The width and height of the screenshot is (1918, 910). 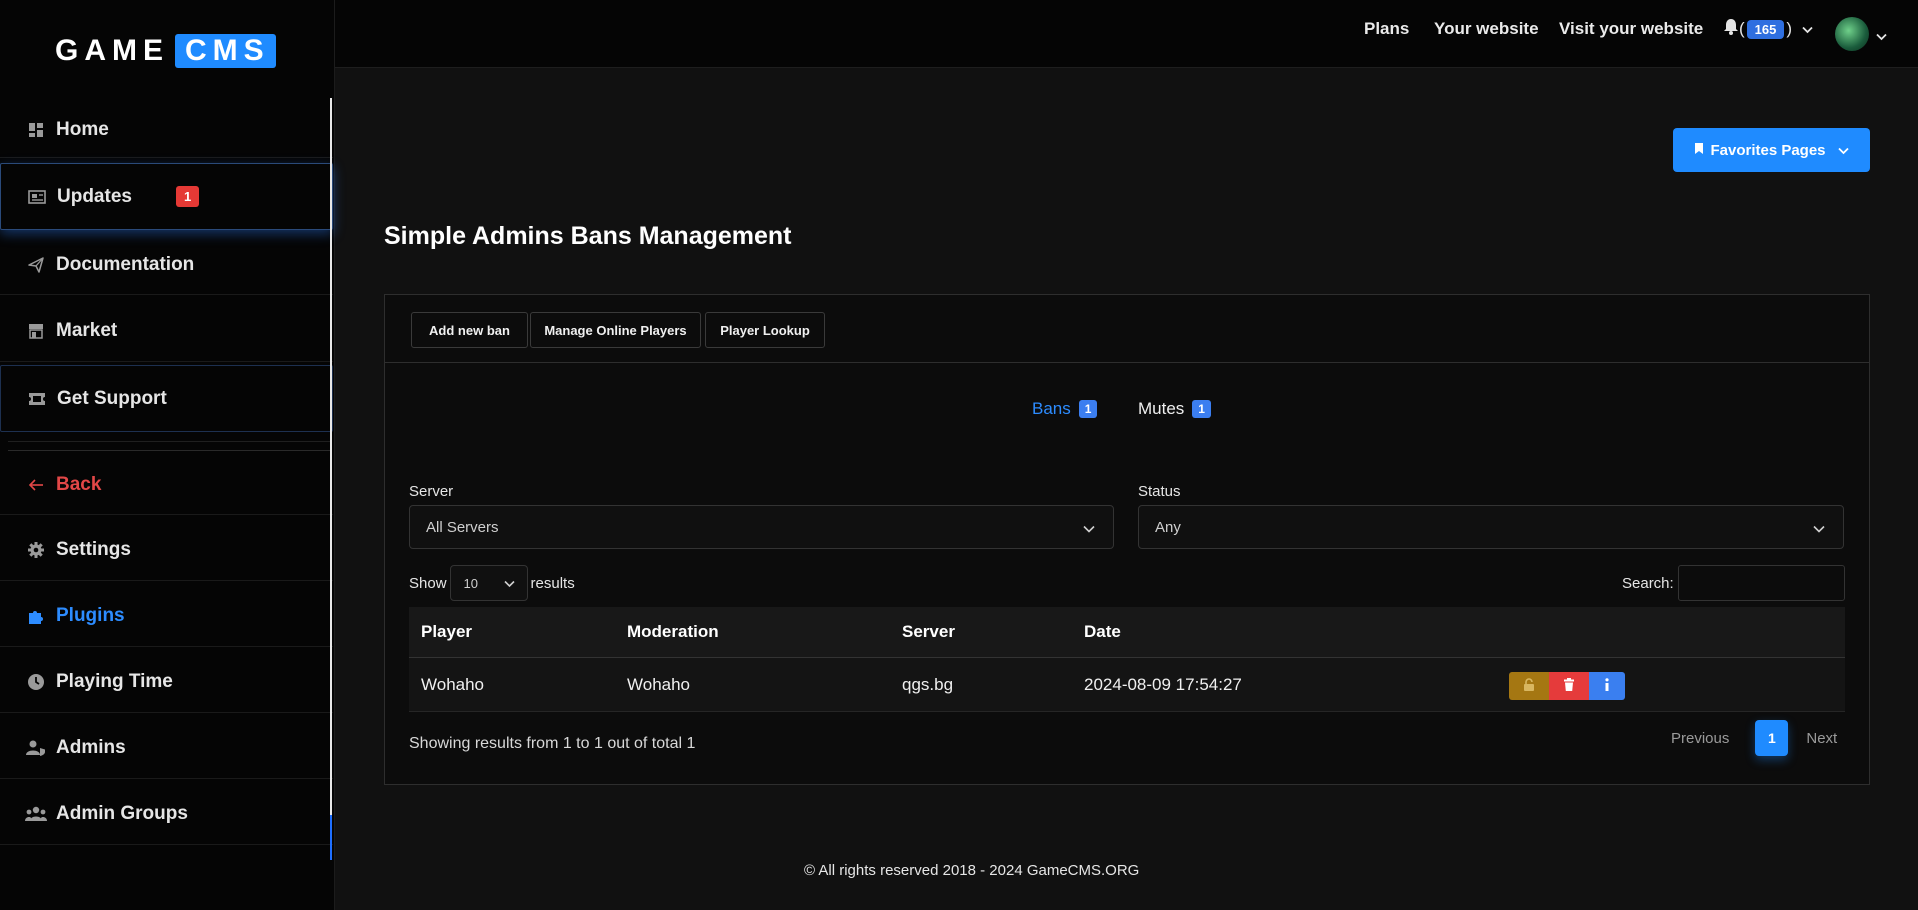 I want to click on page-title: Simple Admins Bans Management, so click(x=588, y=236).